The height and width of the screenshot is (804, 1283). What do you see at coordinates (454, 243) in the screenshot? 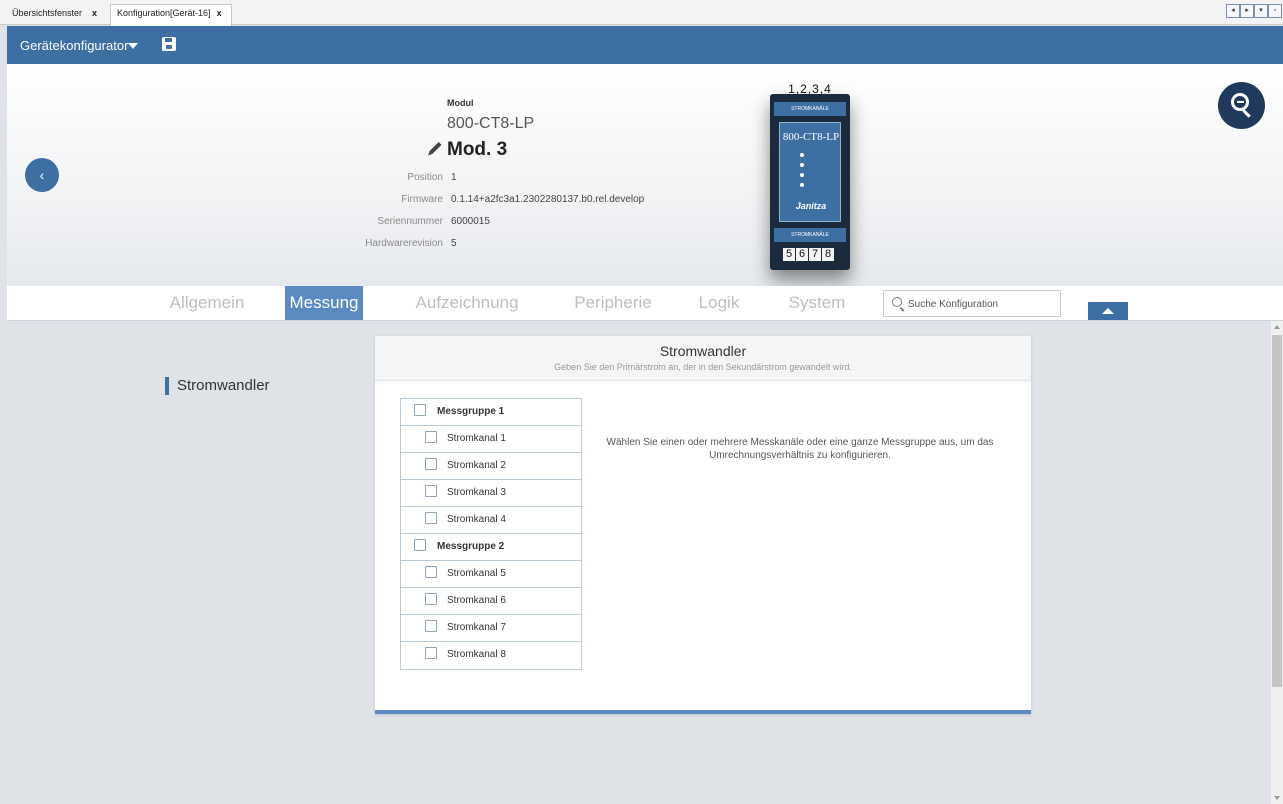
I see `info-value: 5` at bounding box center [454, 243].